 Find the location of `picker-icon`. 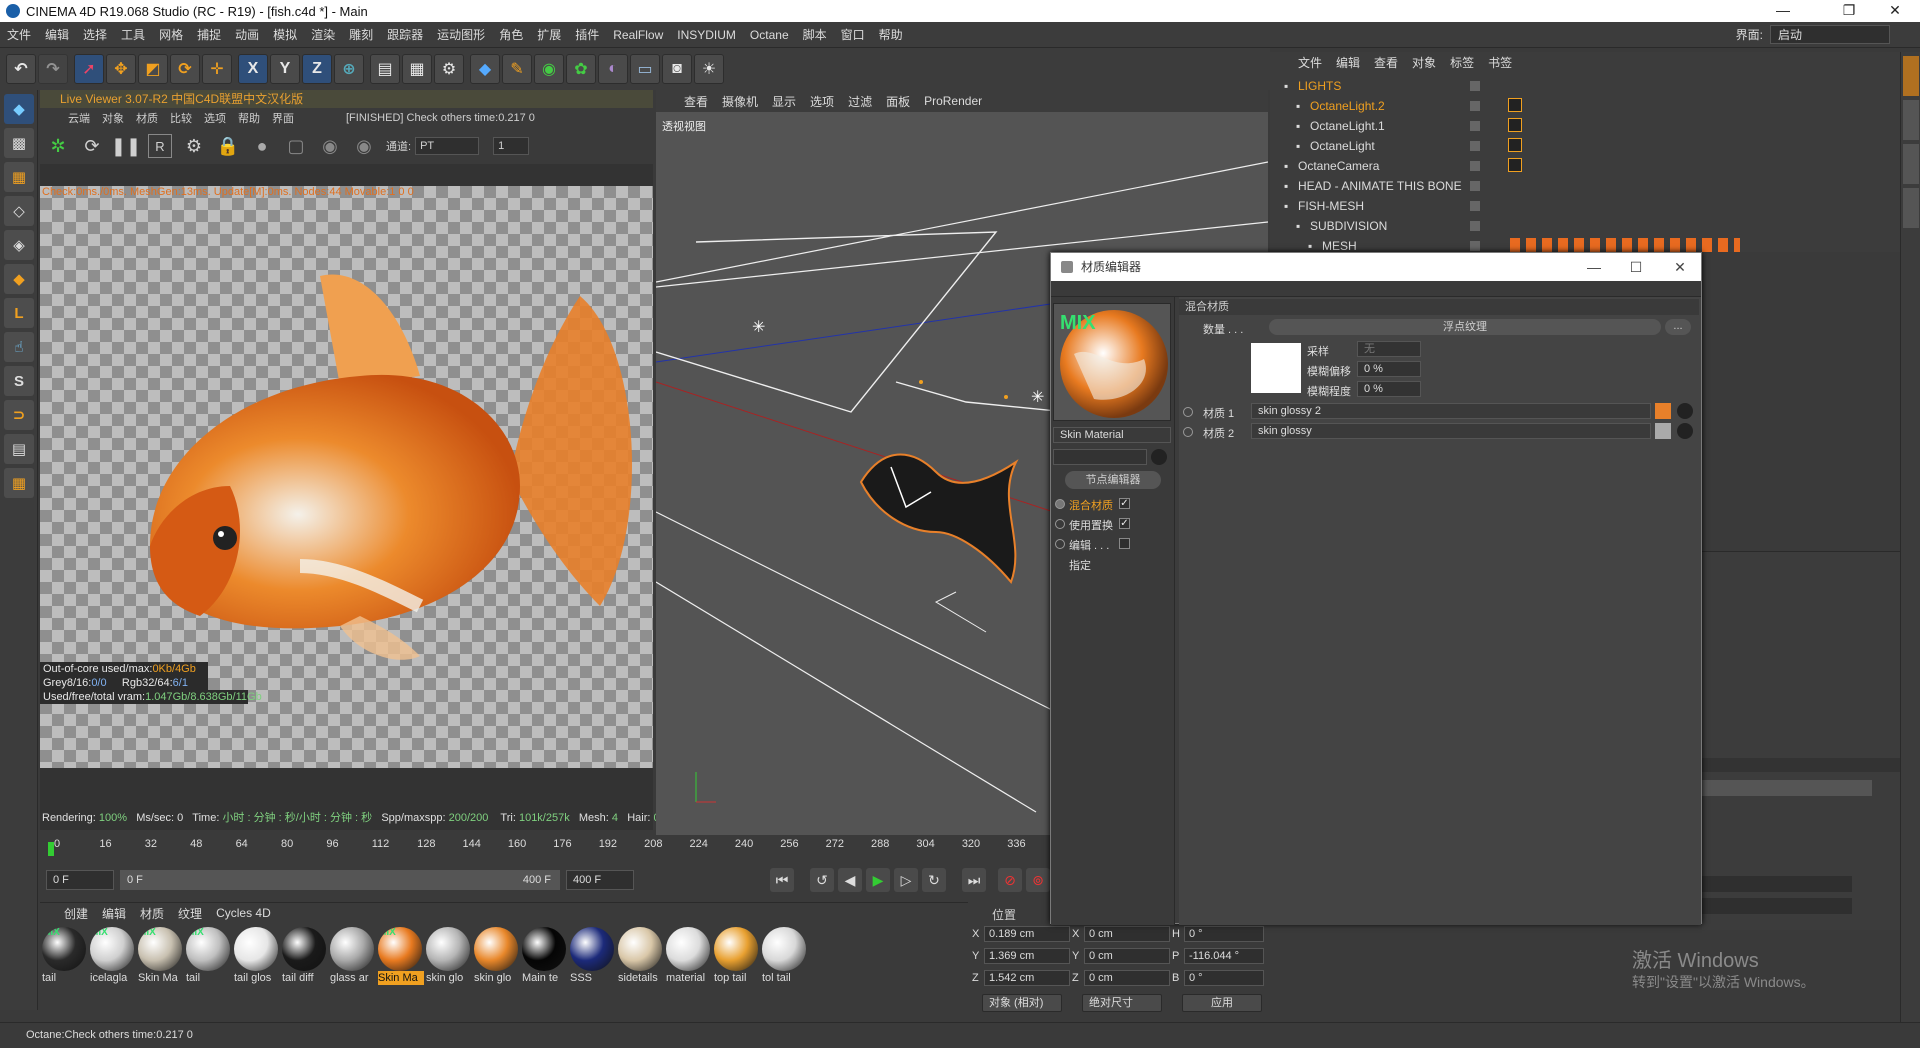

picker-icon is located at coordinates (1159, 457).